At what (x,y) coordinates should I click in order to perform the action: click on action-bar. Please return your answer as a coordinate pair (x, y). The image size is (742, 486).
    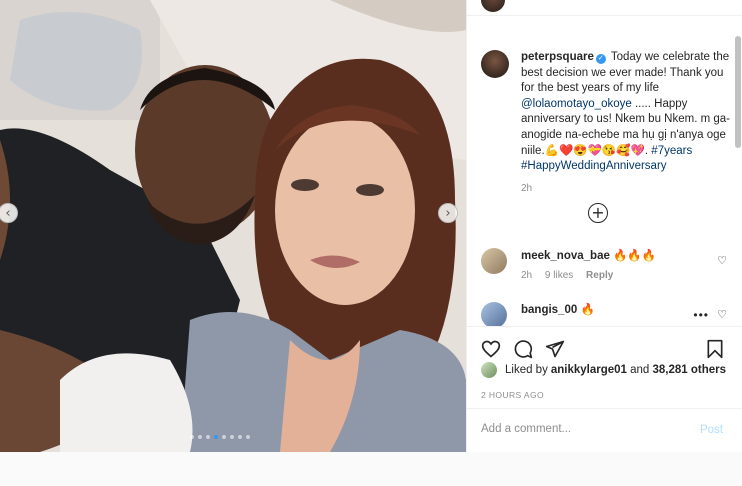
    Looking at the image, I should click on (604, 342).